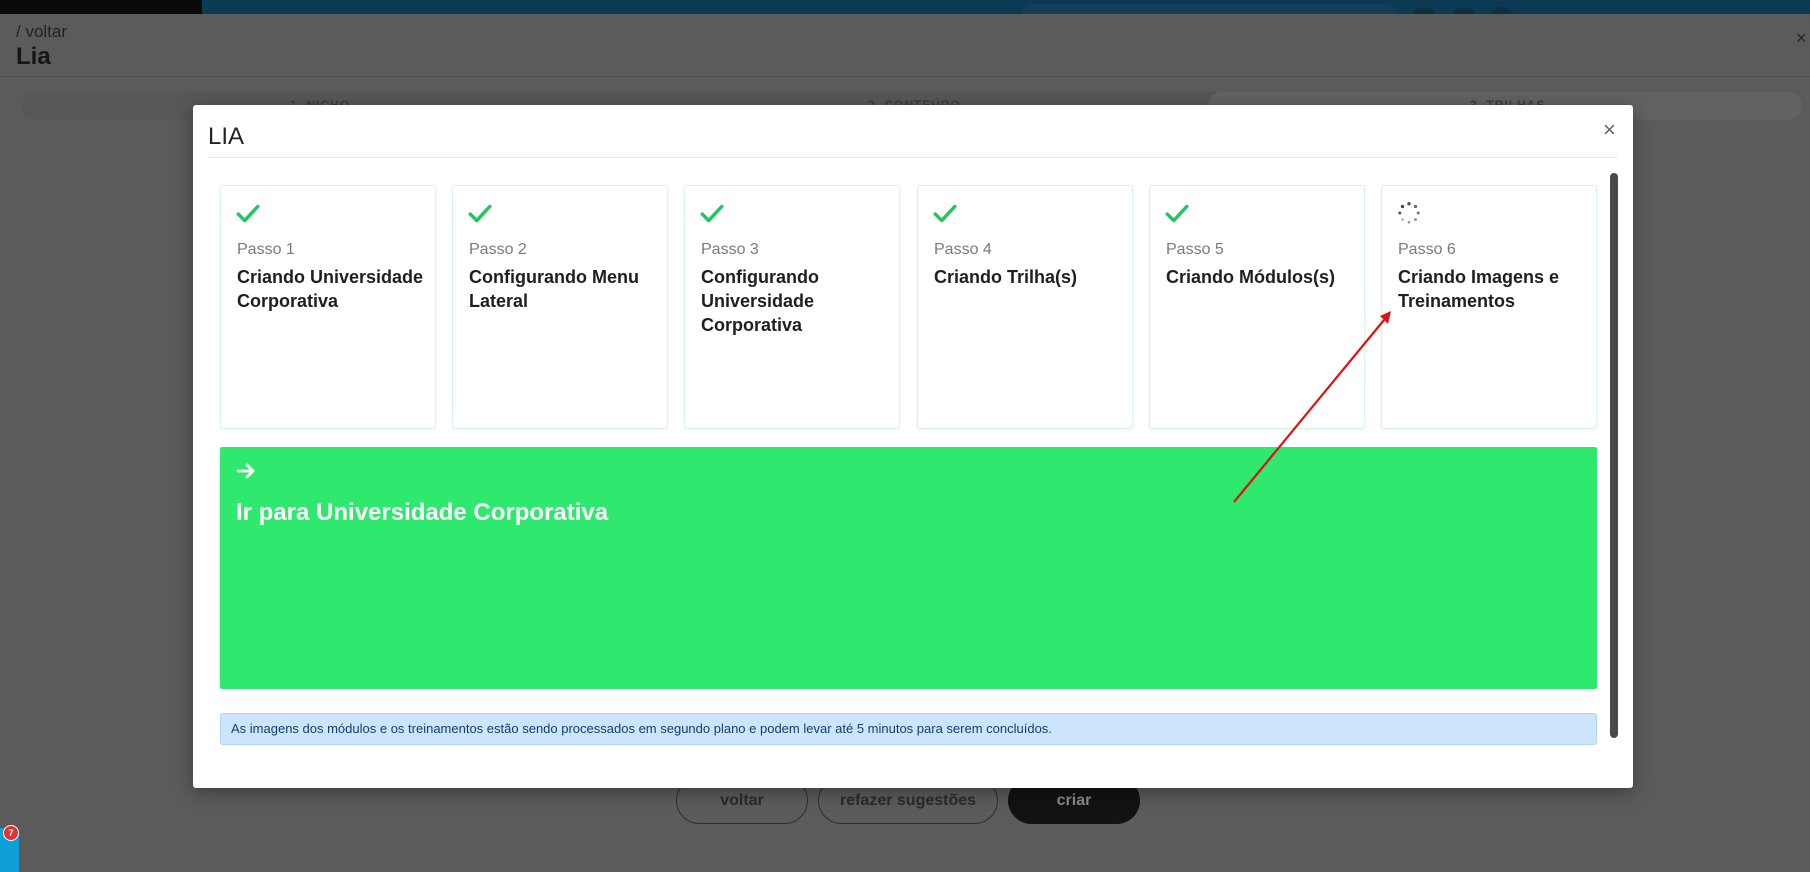  I want to click on step-number: Passo 6, so click(1427, 249).